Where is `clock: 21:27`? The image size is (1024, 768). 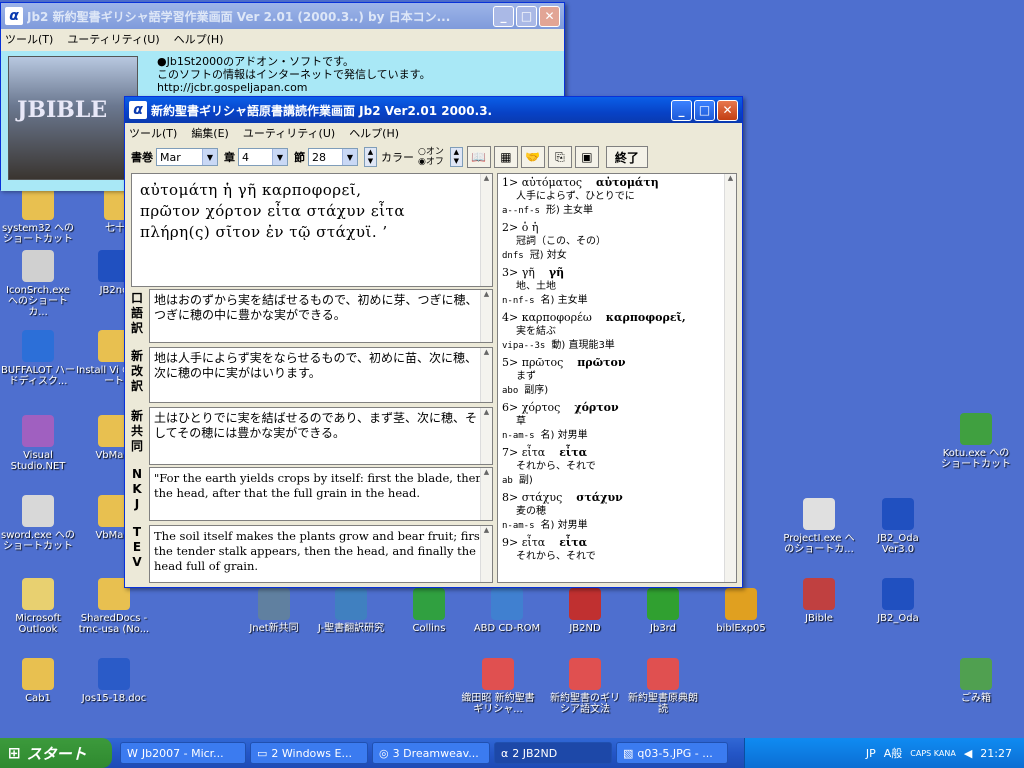 clock: 21:27 is located at coordinates (996, 753).